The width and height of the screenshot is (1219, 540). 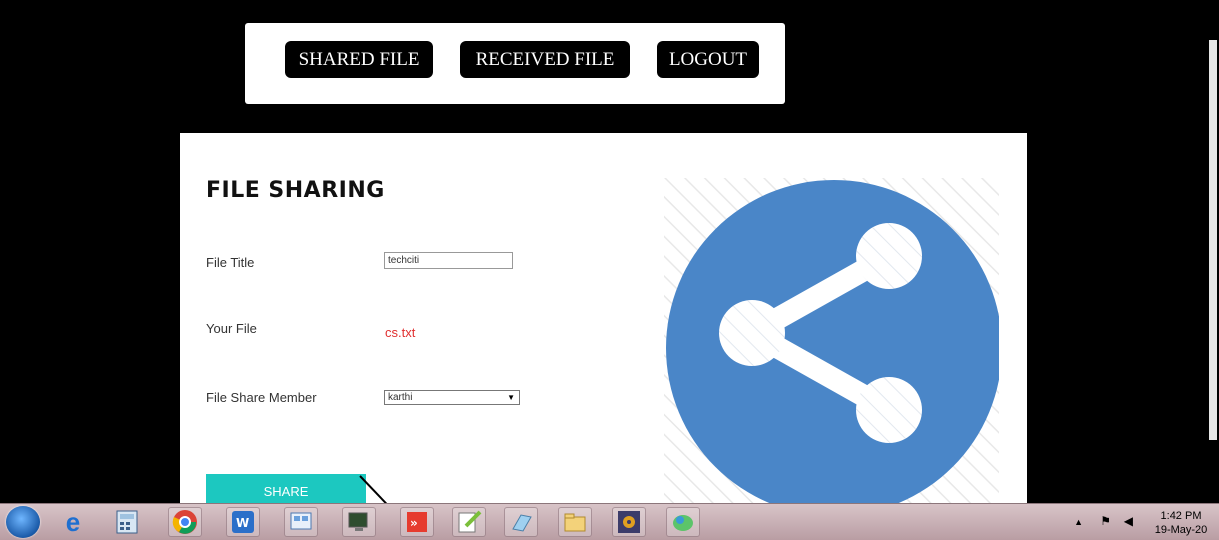 I want to click on file-title-input, so click(x=448, y=260).